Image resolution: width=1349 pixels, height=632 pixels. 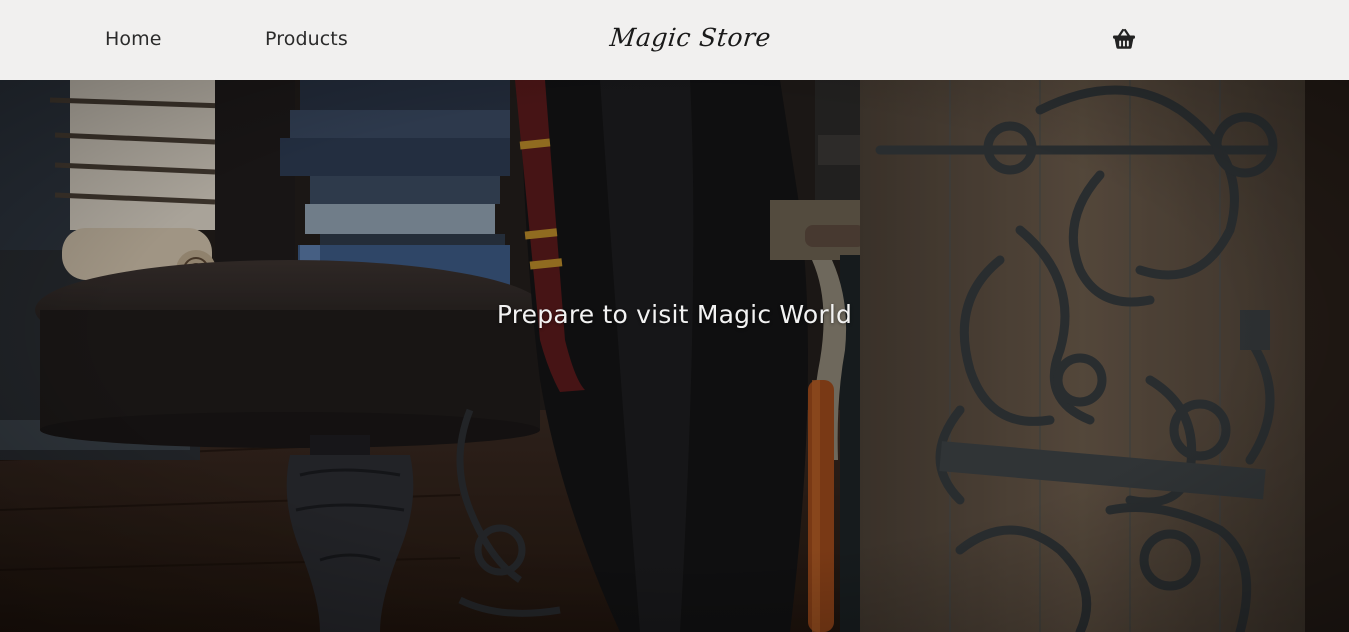 What do you see at coordinates (306, 39) in the screenshot?
I see `nav-link-products: Products` at bounding box center [306, 39].